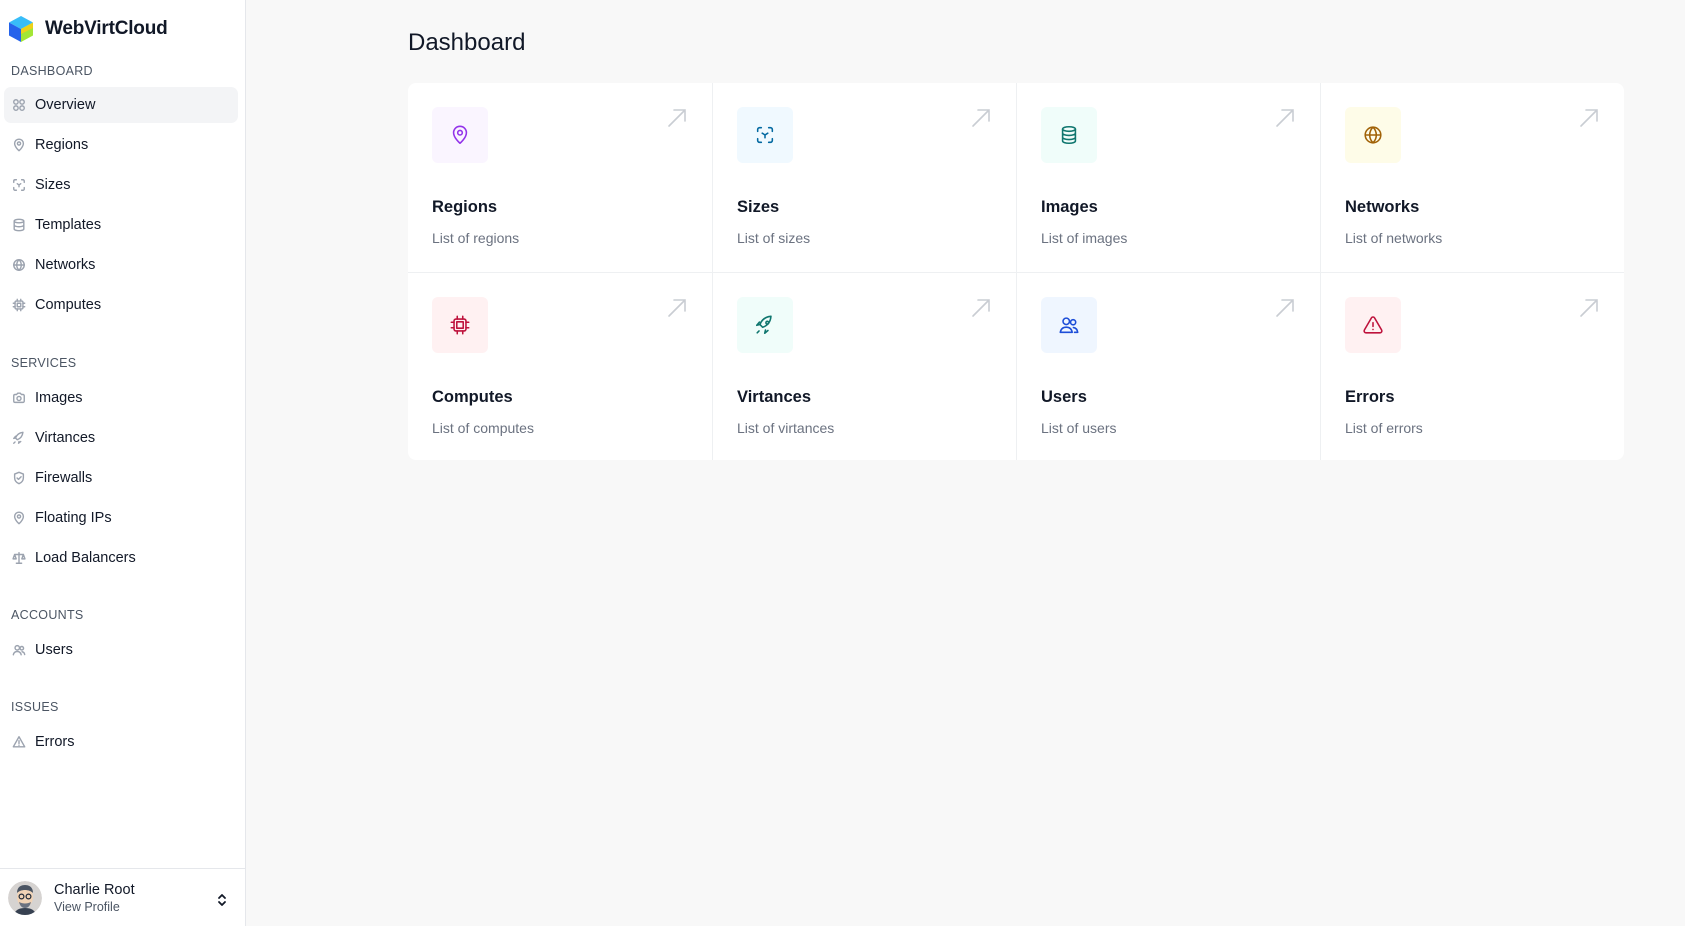 The height and width of the screenshot is (926, 1685). What do you see at coordinates (1472, 177) in the screenshot?
I see `card-networks: Networks List of networks` at bounding box center [1472, 177].